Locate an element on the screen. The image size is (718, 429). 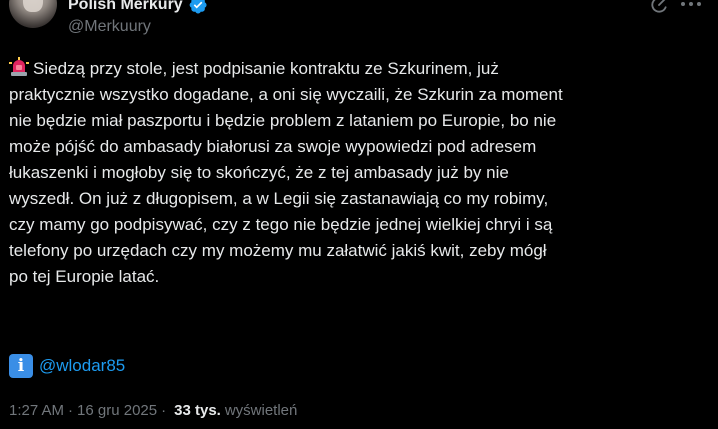
author-name-row: Polish Merkury is located at coordinates (138, 8).